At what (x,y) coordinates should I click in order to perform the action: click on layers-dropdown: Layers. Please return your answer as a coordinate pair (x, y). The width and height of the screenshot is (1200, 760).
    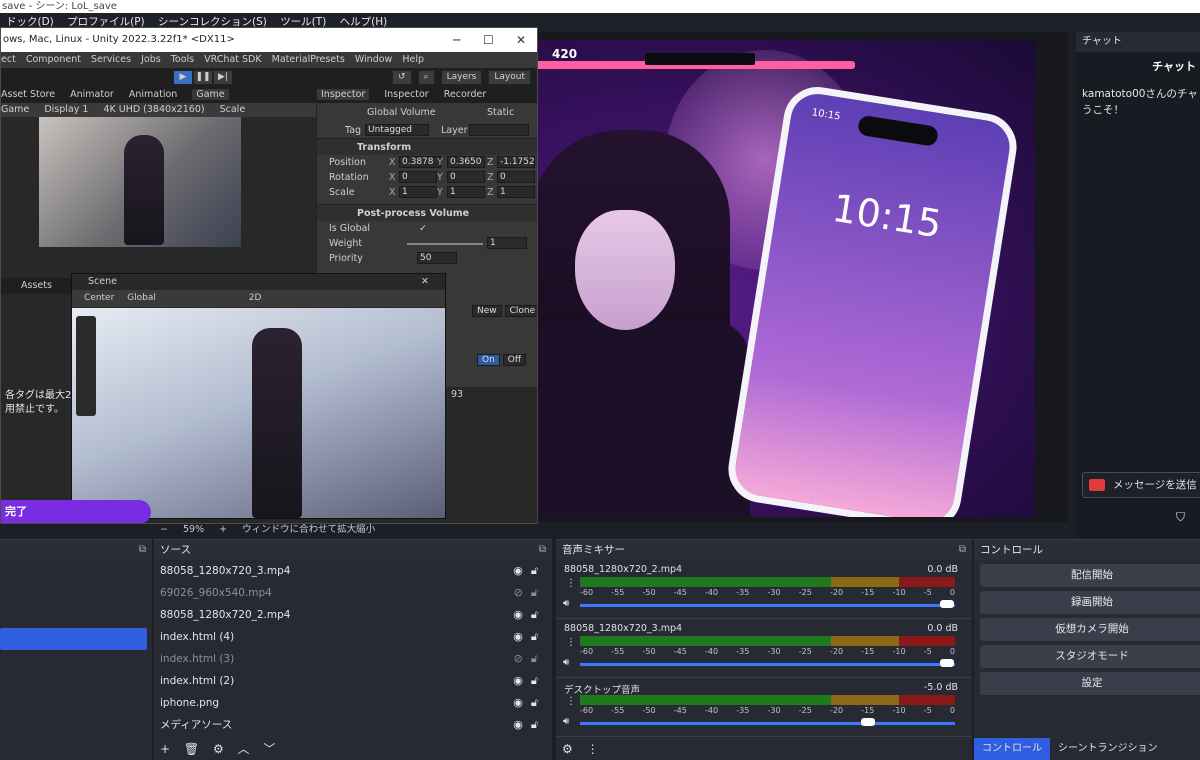
    Looking at the image, I should click on (461, 77).